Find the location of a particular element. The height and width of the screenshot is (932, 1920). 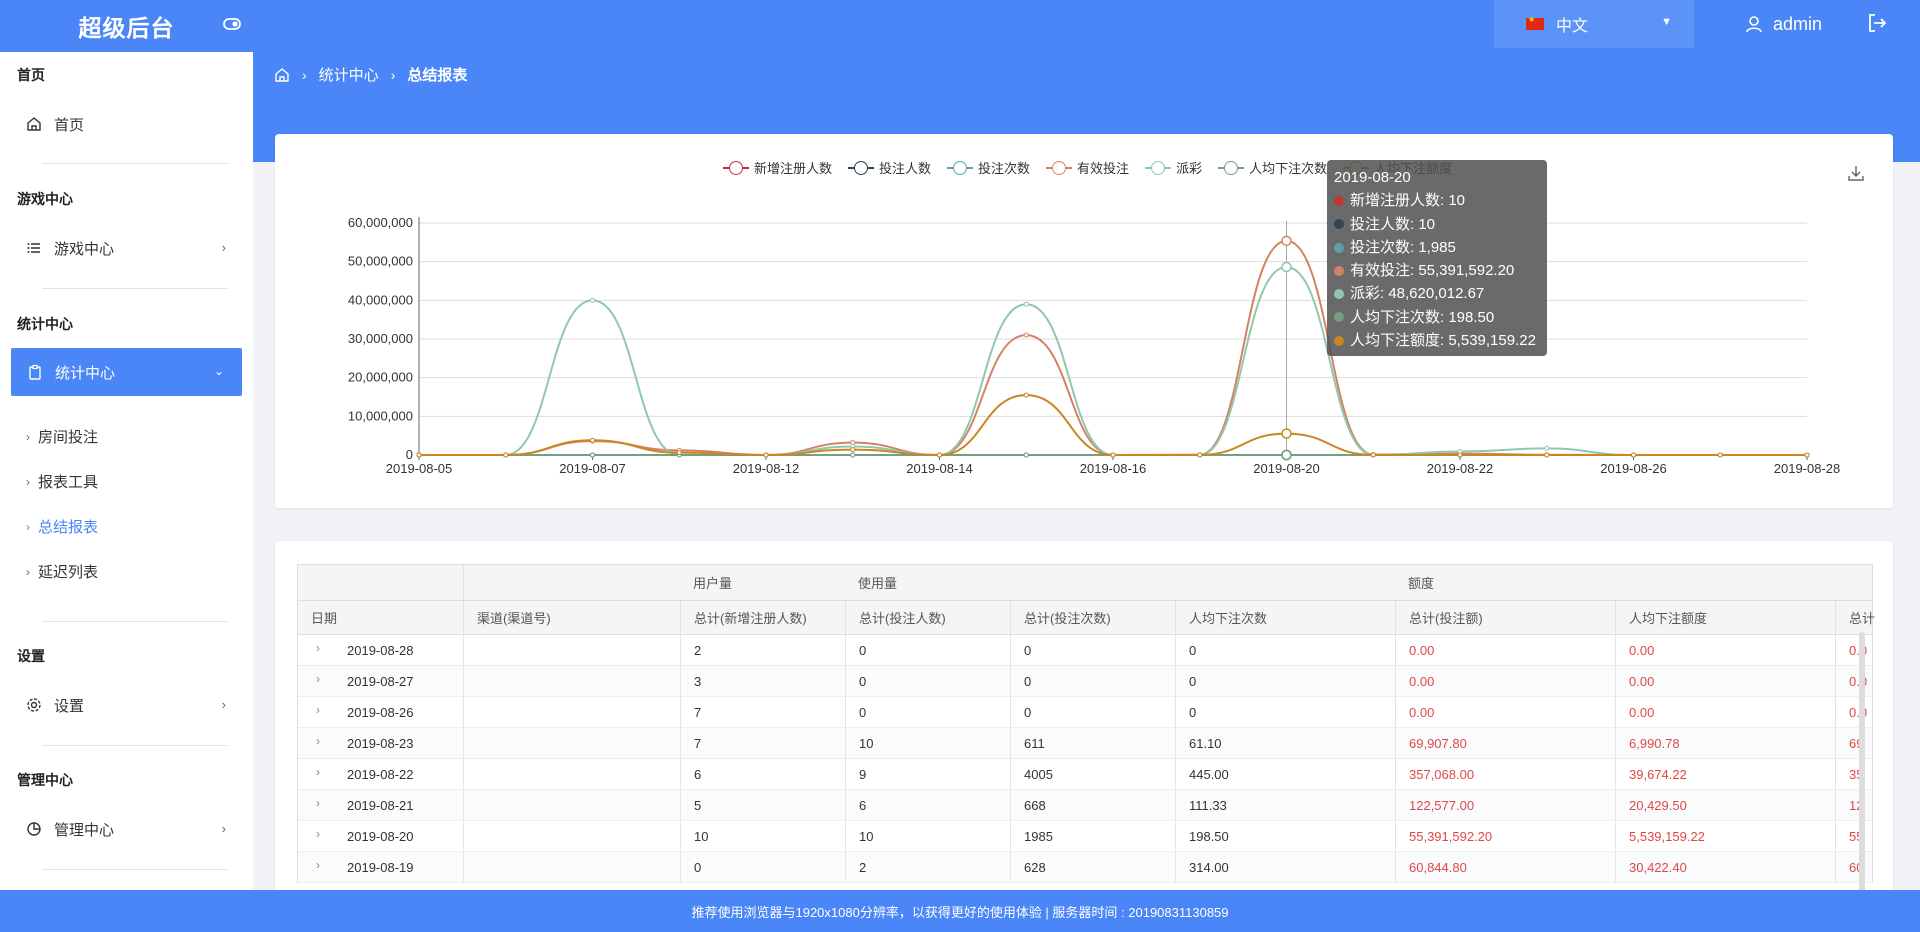

table-cell-avg-amount: 6,990.78 is located at coordinates (1725, 743).